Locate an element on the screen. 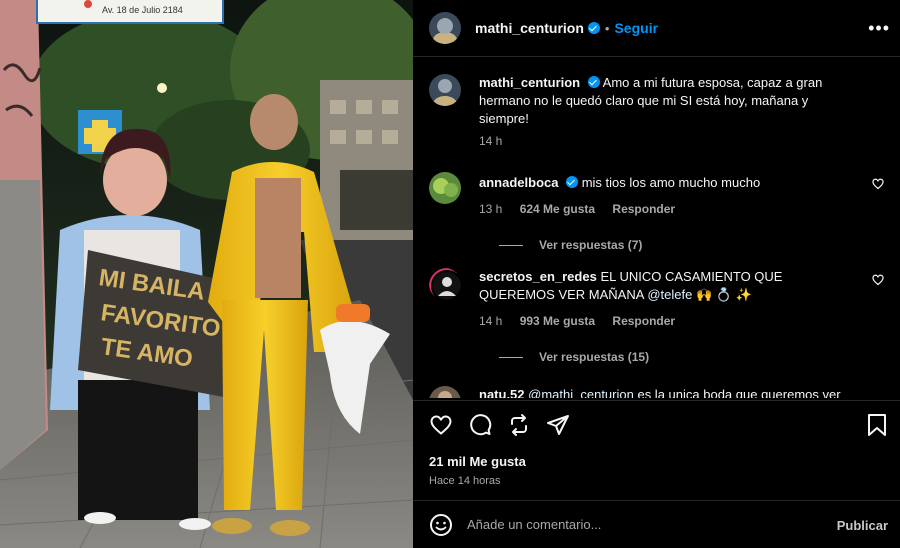 The image size is (900, 548). caption-username: mathi_centurion is located at coordinates (529, 82).